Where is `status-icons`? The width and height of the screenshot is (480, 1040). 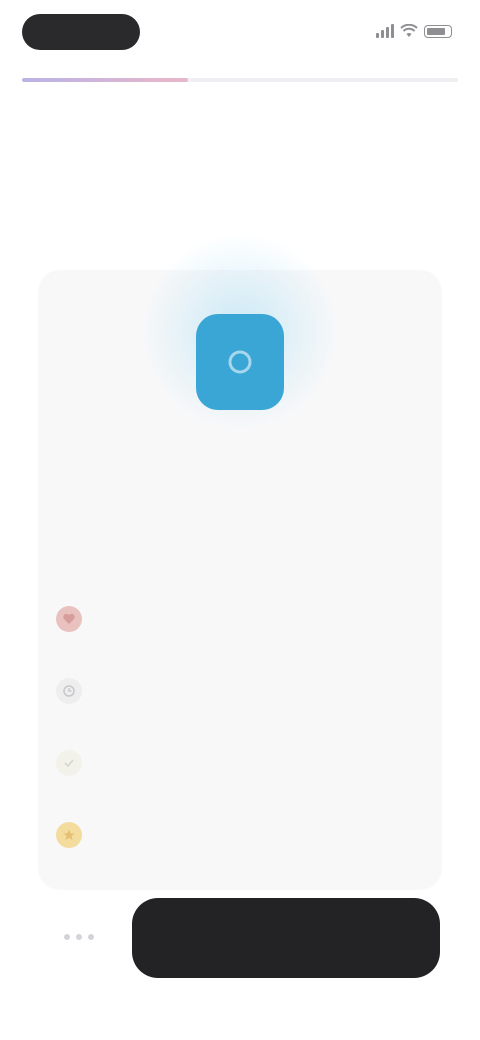 status-icons is located at coordinates (414, 31).